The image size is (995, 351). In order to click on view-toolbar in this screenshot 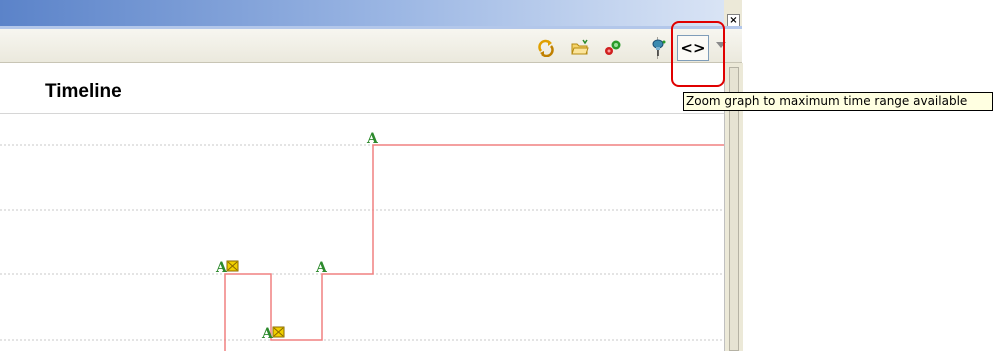, I will do `click(371, 46)`.